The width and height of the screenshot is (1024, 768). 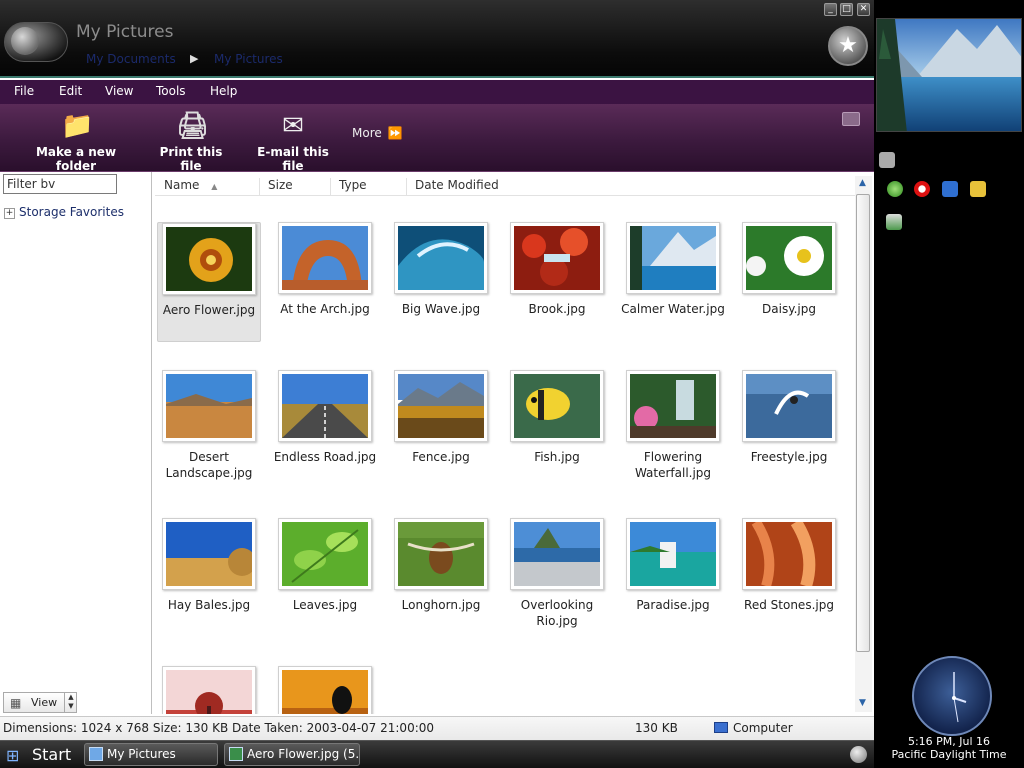 I want to click on thumbnail-item: Fish.jpg, so click(x=557, y=417).